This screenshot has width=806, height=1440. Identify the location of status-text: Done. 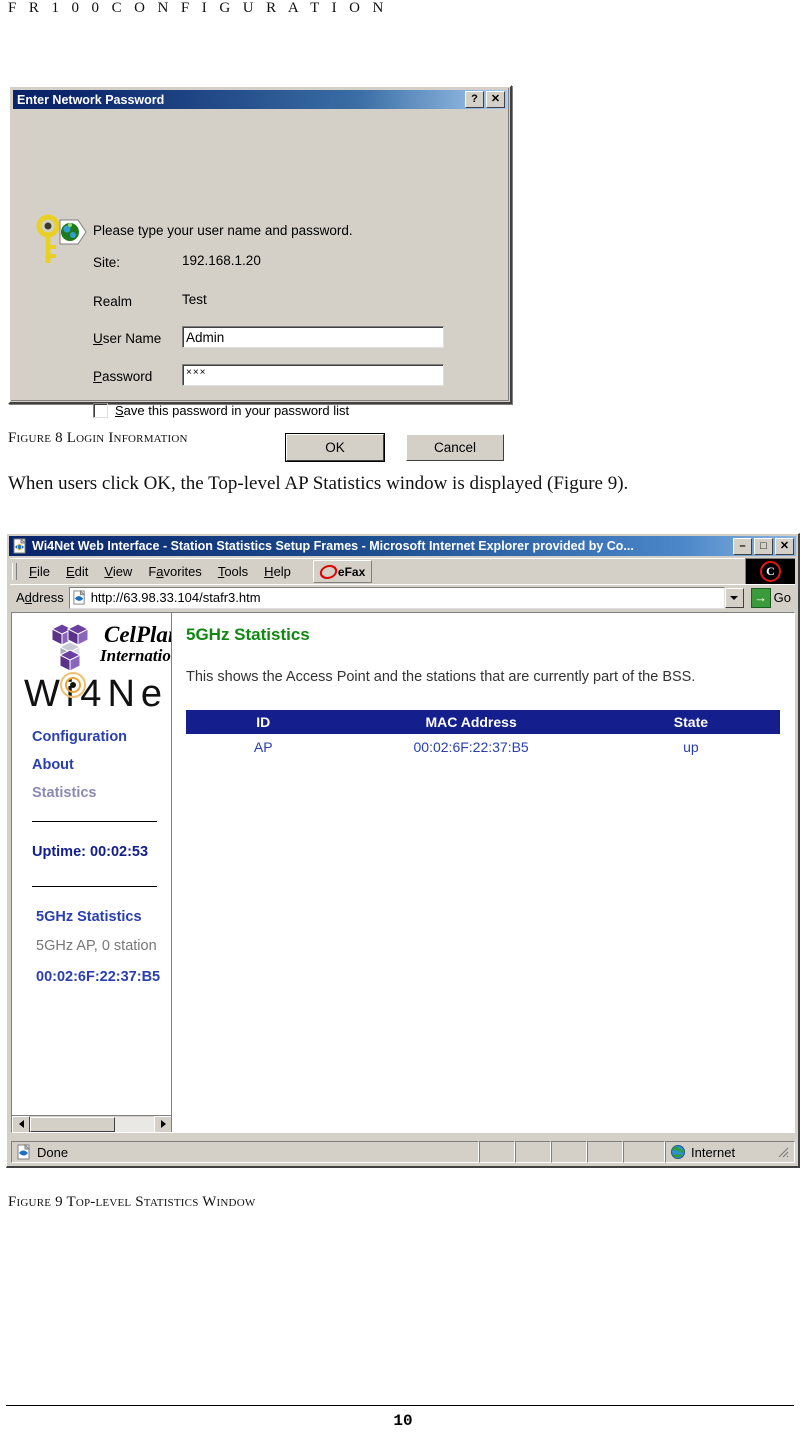
(53, 1152).